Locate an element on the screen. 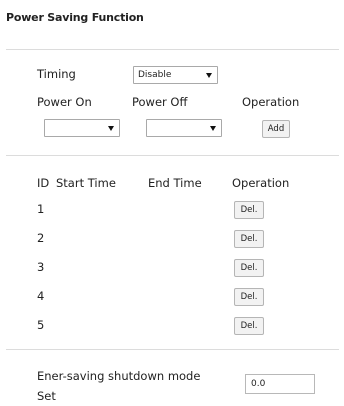 This screenshot has width=344, height=406. divider-top is located at coordinates (172, 49).